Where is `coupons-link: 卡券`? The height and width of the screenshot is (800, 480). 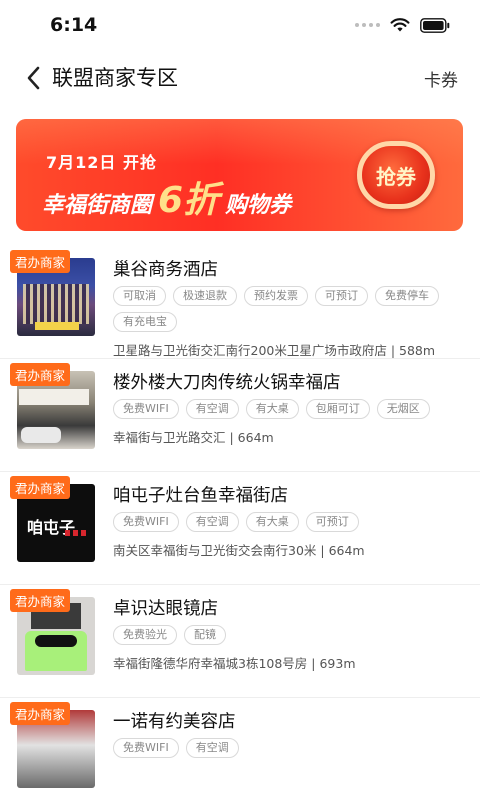
coupons-link: 卡券 is located at coordinates (441, 78).